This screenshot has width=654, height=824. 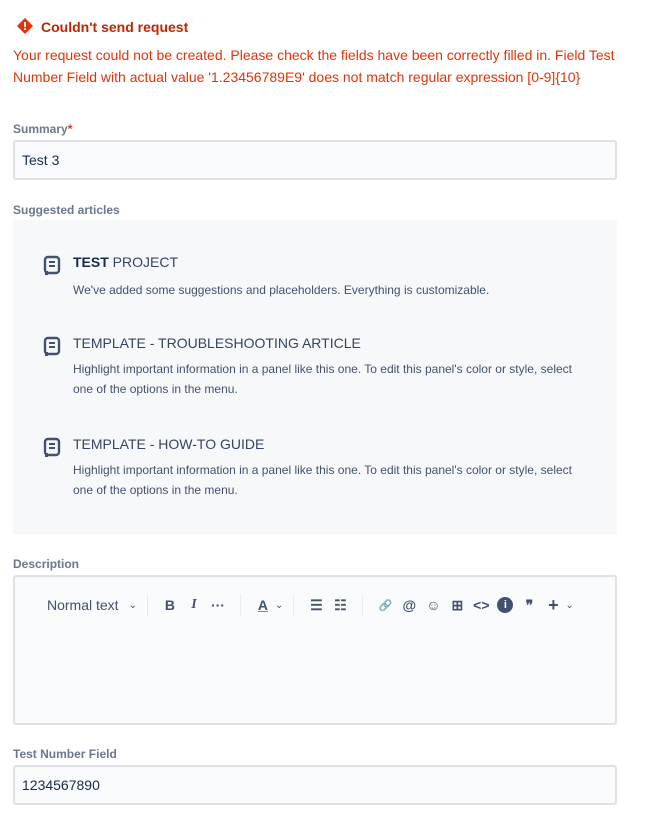 What do you see at coordinates (218, 605) in the screenshot?
I see `more-formatting-button: ···` at bounding box center [218, 605].